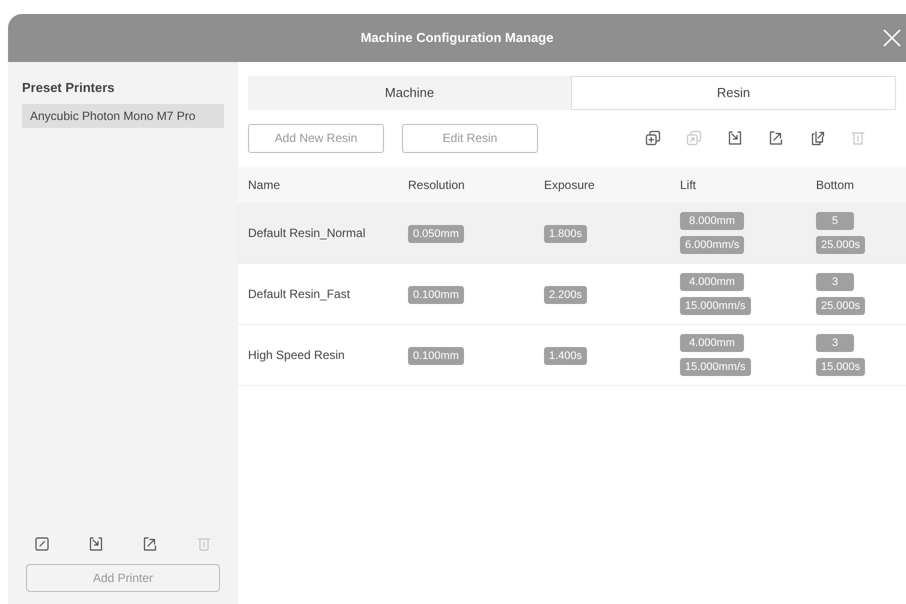  What do you see at coordinates (733, 93) in the screenshot?
I see `tab: Resin` at bounding box center [733, 93].